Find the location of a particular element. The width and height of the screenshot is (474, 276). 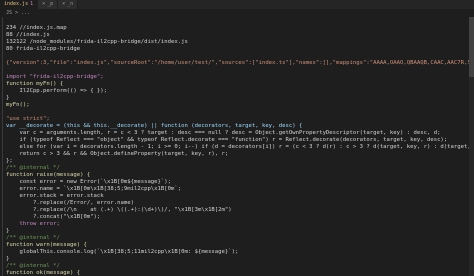

tab-p: × _p is located at coordinates (48, 4).